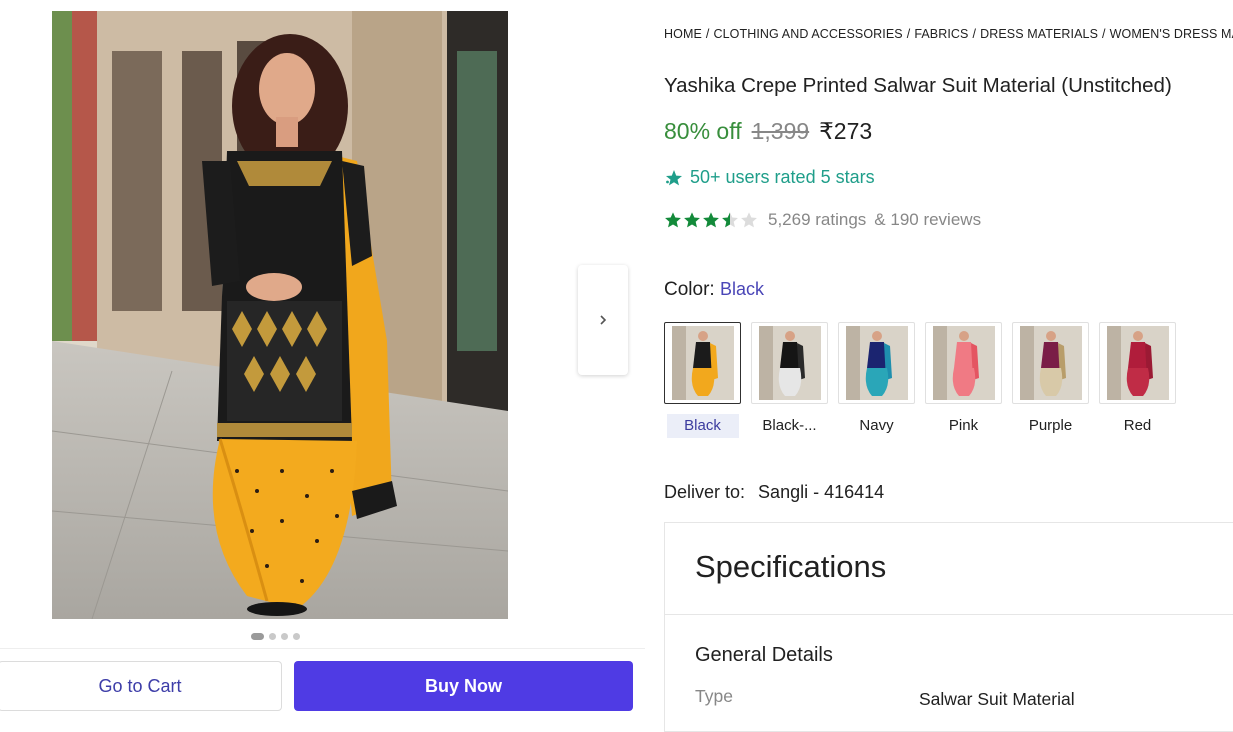 The height and width of the screenshot is (732, 1233). What do you see at coordinates (780, 131) in the screenshot?
I see `original-price: 1,399` at bounding box center [780, 131].